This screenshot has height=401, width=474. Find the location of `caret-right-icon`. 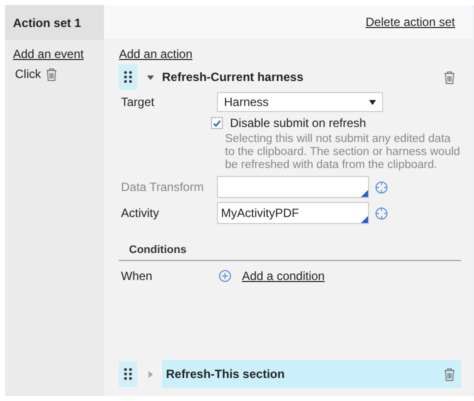

caret-right-icon is located at coordinates (150, 374).